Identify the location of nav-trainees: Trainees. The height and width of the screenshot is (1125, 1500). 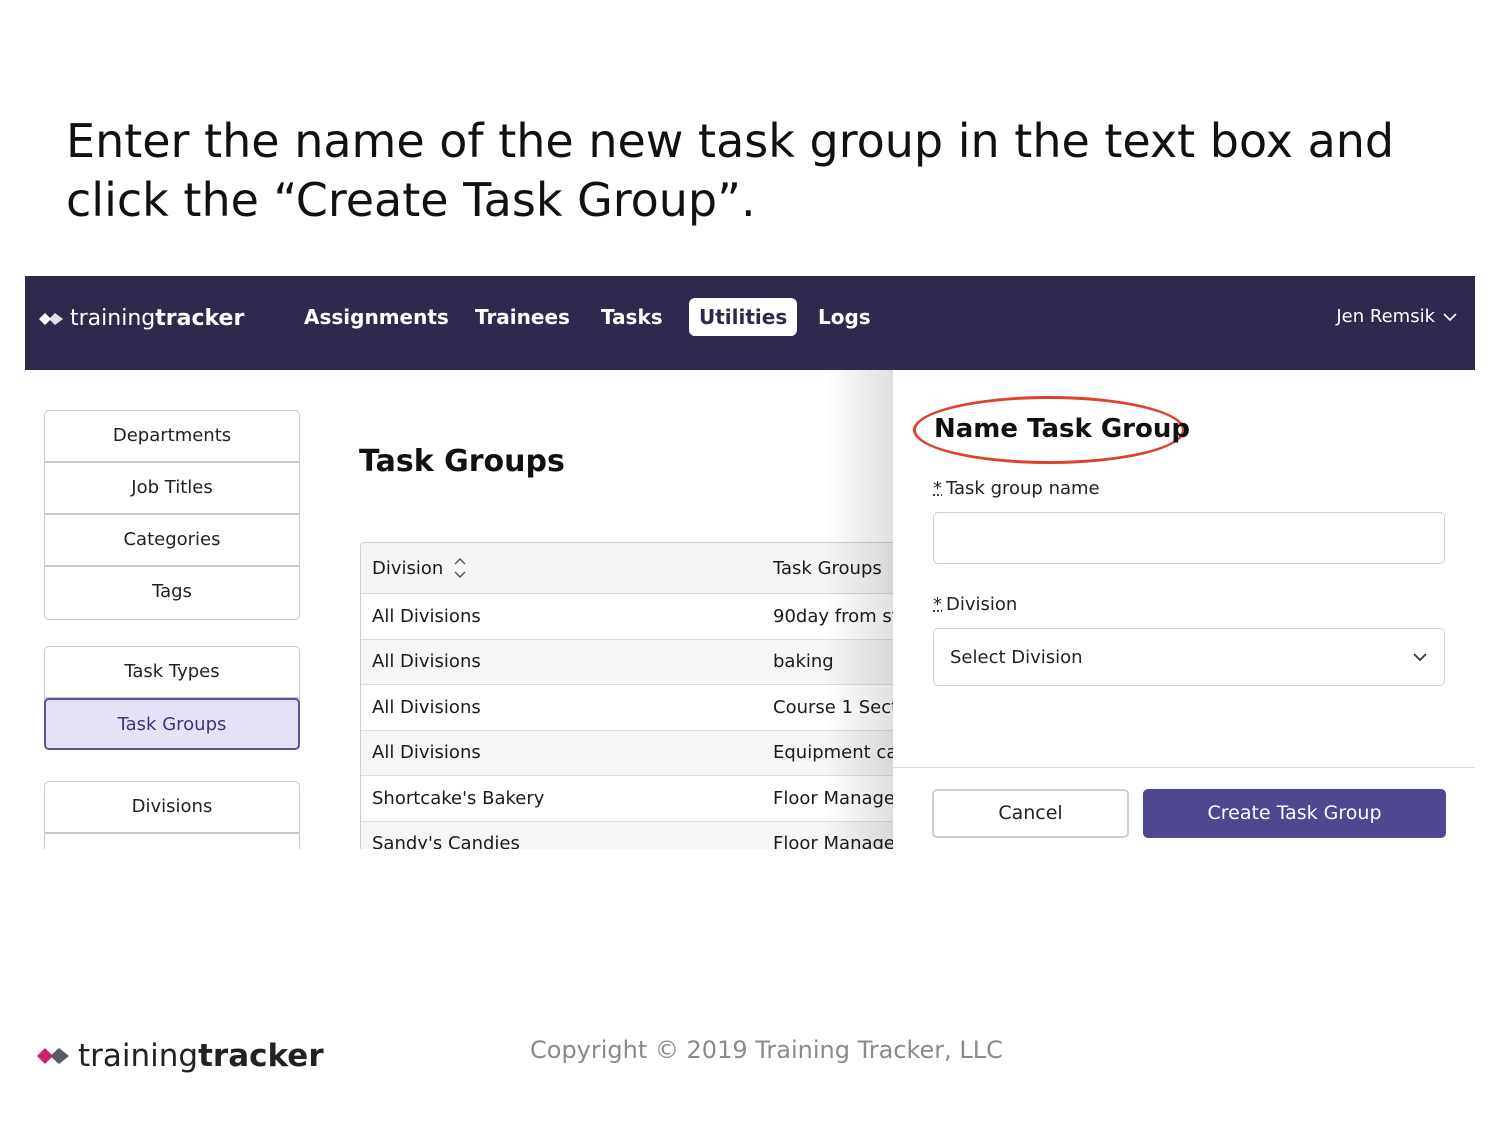
(522, 317).